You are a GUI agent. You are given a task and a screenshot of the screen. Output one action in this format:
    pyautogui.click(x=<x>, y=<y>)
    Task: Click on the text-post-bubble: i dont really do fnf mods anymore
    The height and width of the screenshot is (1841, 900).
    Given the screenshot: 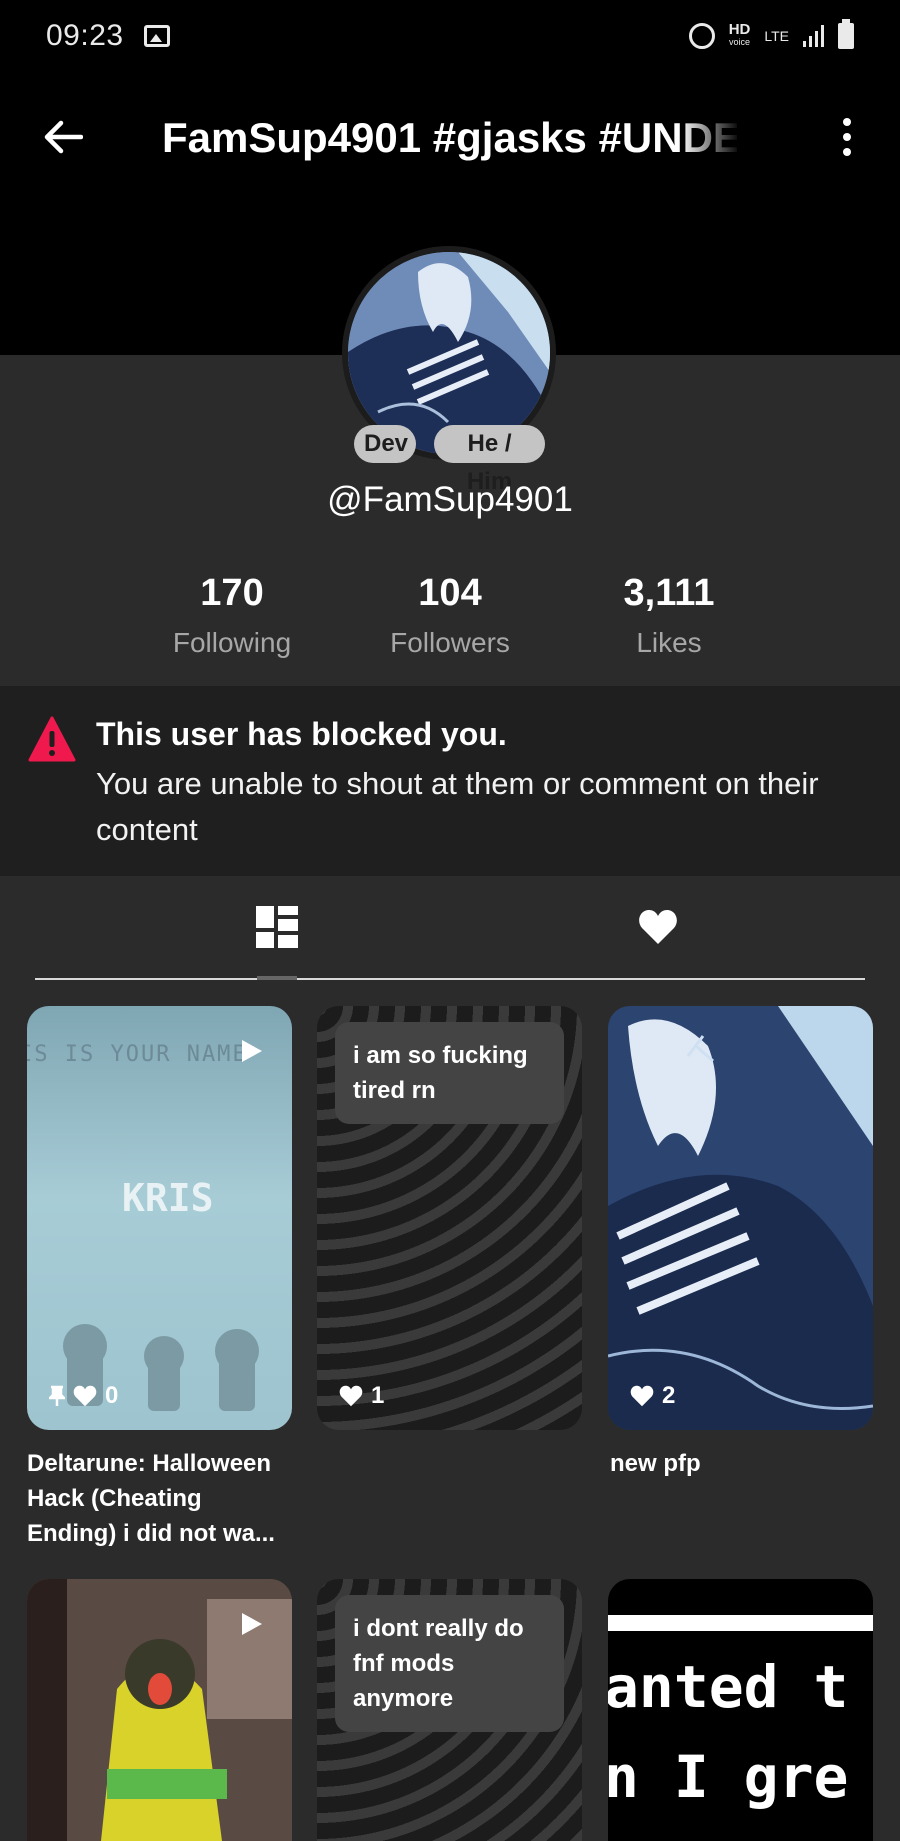 What is the action you would take?
    pyautogui.click(x=449, y=1663)
    